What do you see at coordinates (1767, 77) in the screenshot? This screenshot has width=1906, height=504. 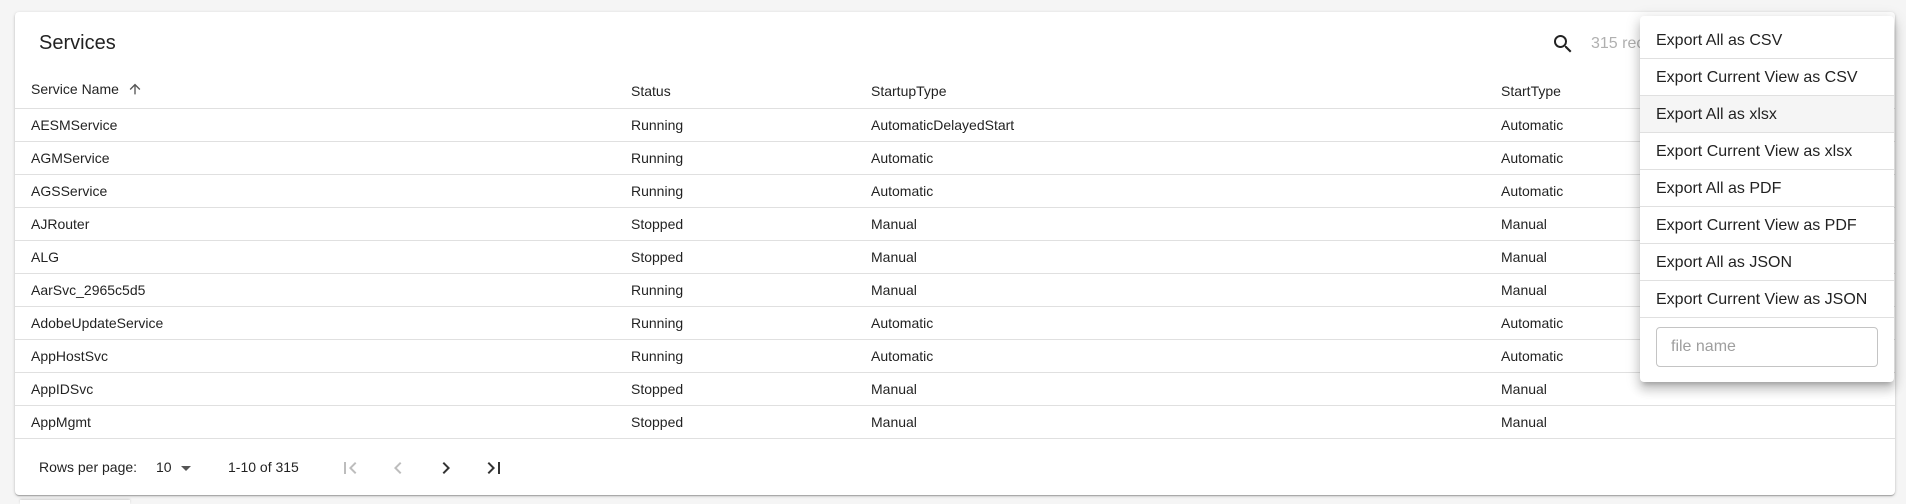 I see `menu-item-export-current-csv: Export Current View as CSV` at bounding box center [1767, 77].